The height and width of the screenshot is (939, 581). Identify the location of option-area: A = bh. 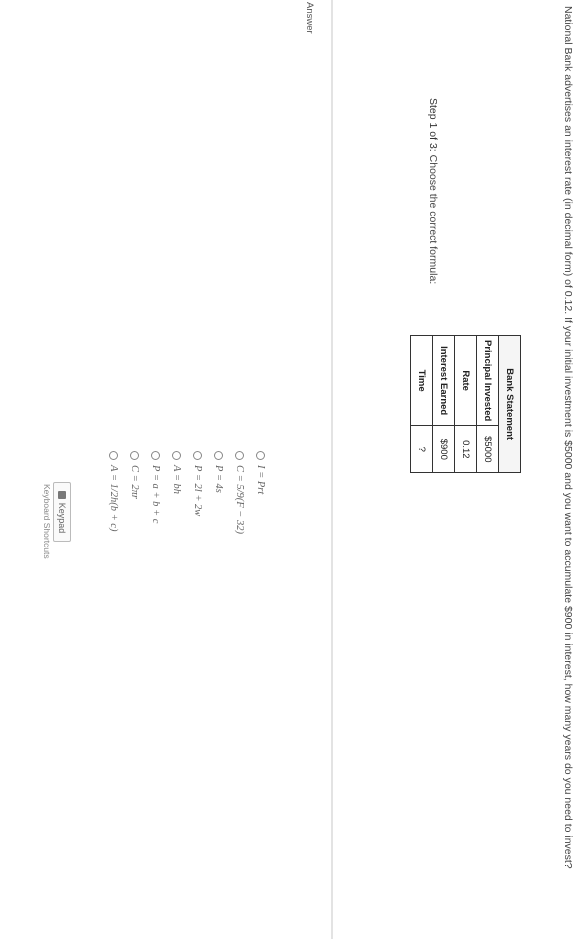
(176, 492).